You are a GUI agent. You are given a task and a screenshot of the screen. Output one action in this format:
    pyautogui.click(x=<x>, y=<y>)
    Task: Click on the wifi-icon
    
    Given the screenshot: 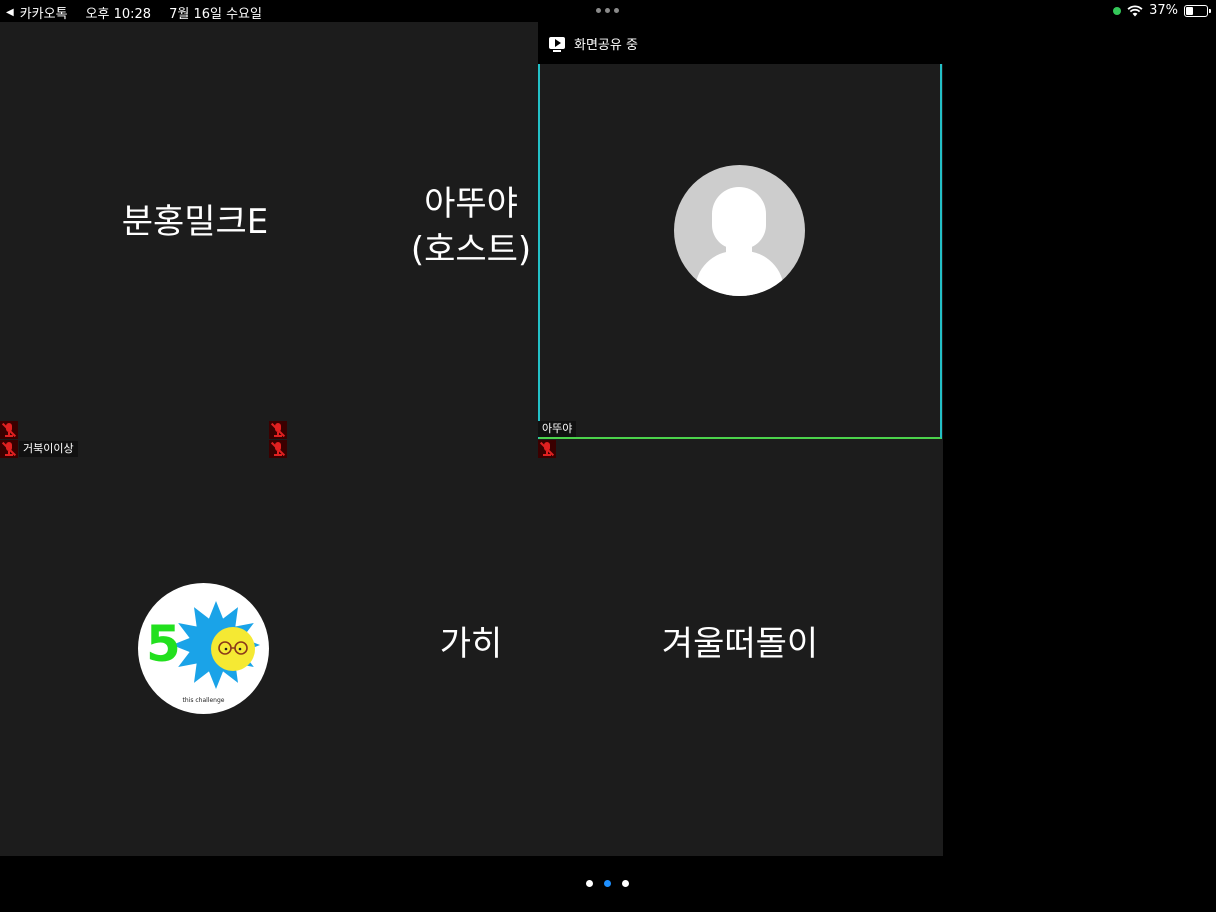 What is the action you would take?
    pyautogui.click(x=1135, y=10)
    